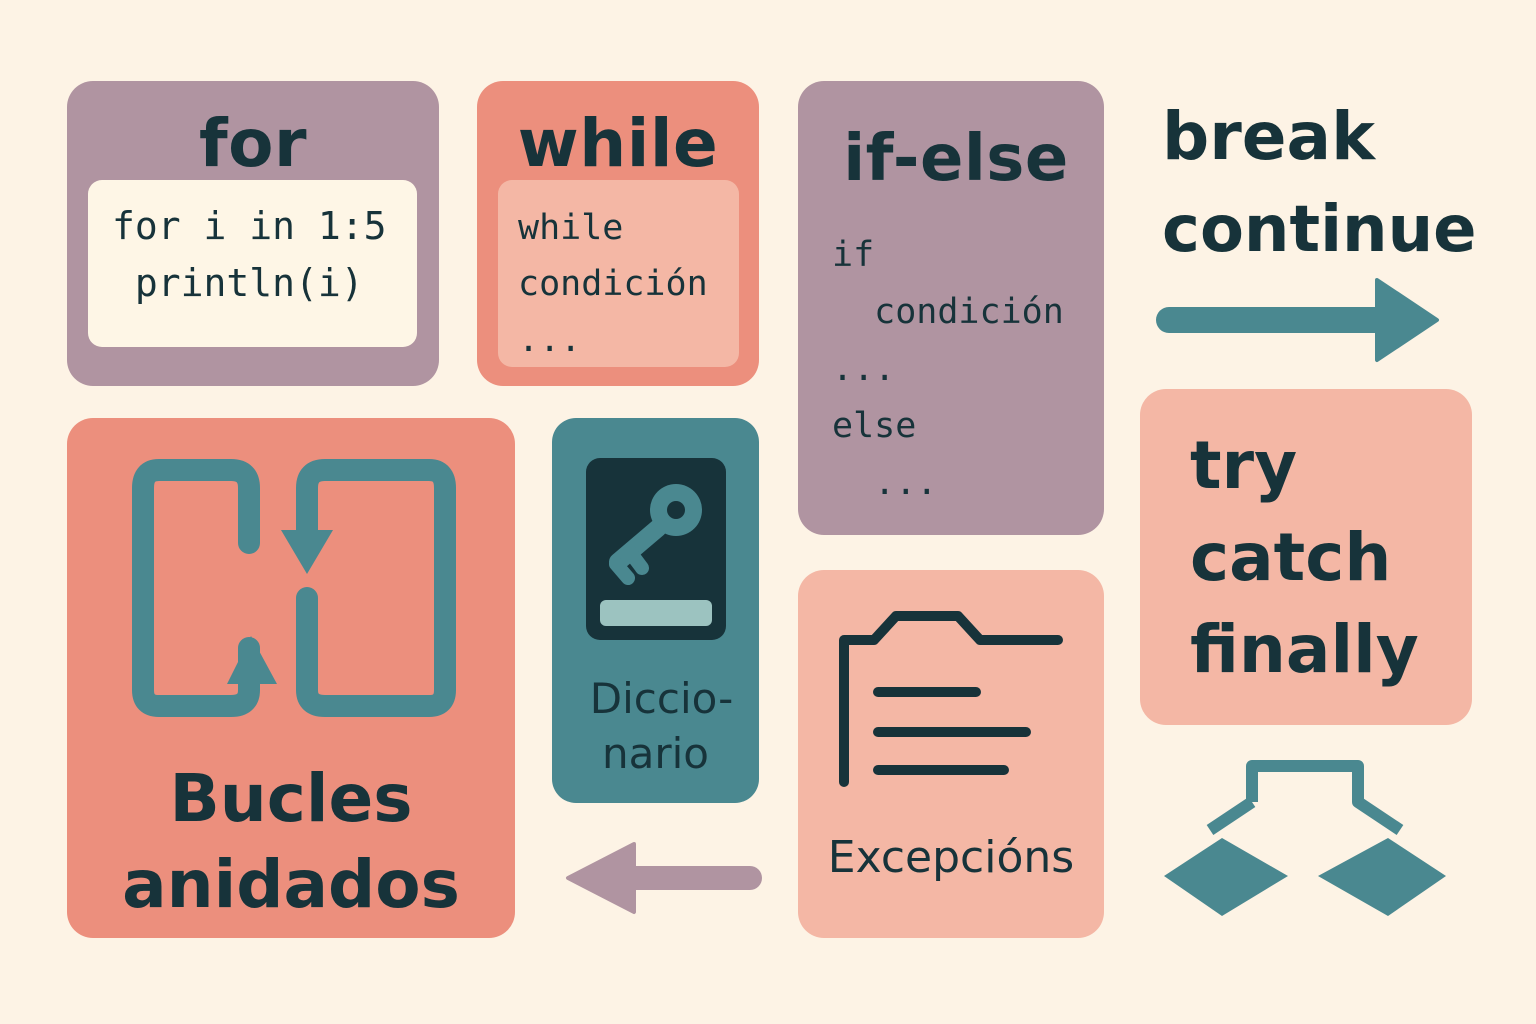 Image resolution: width=1536 pixels, height=1024 pixels. I want to click on nested-label: Bucles anidados, so click(291, 842).